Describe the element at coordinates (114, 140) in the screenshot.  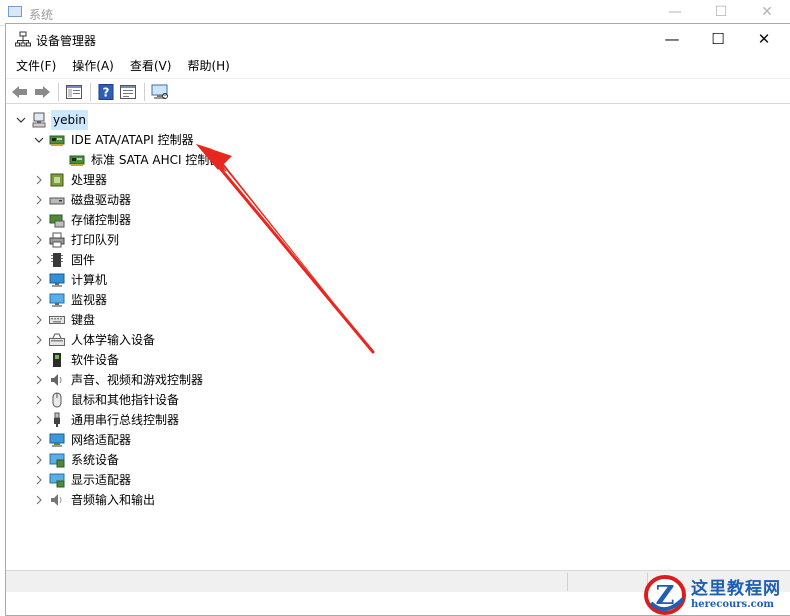
I see `tree-category: IDE ATA/ATAPI 控制器` at that location.